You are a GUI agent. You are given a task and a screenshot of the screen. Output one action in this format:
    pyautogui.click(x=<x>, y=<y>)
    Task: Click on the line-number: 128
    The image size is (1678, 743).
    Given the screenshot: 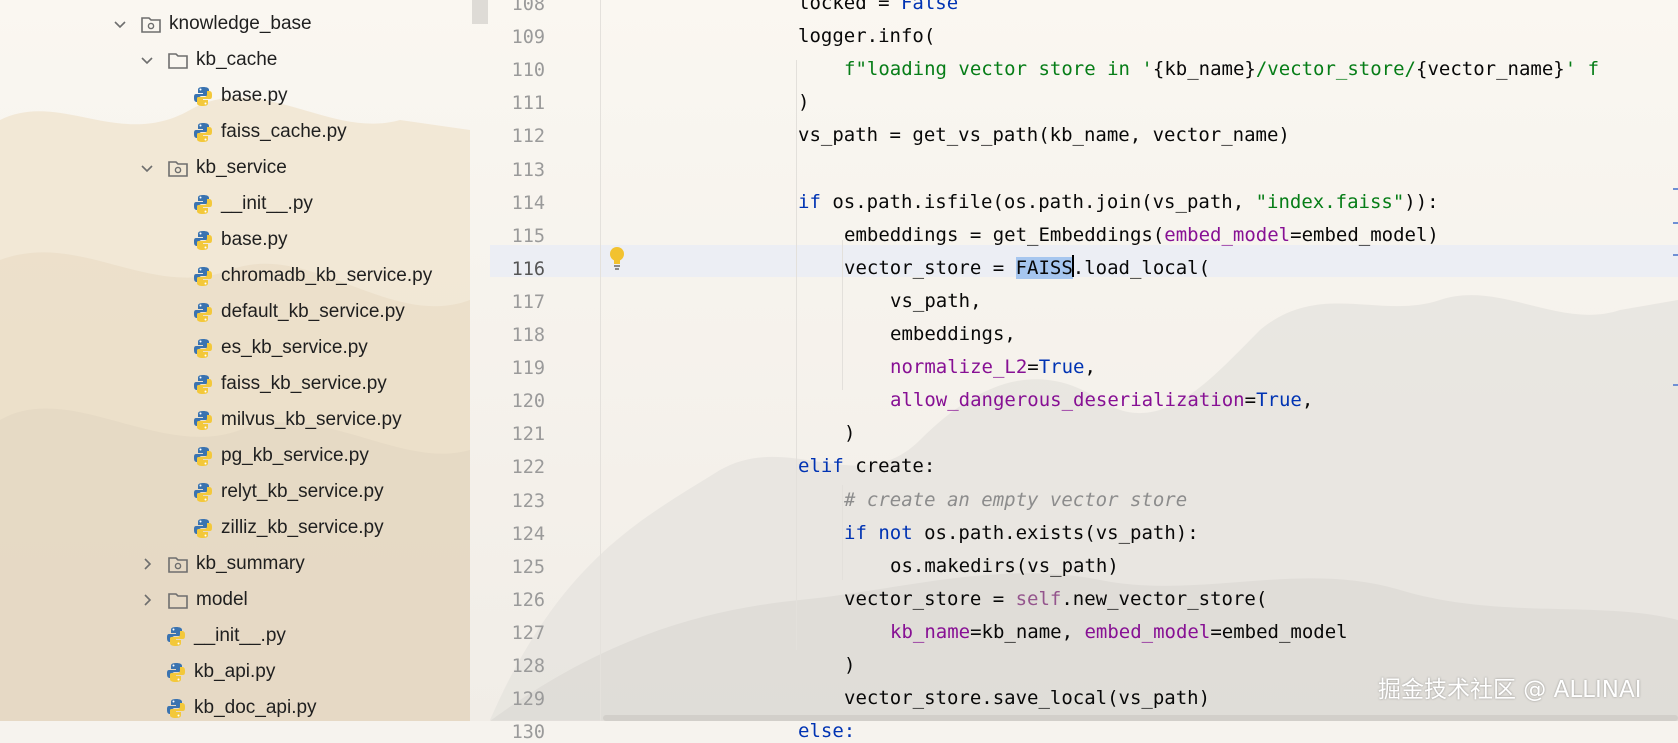 What is the action you would take?
    pyautogui.click(x=517, y=666)
    